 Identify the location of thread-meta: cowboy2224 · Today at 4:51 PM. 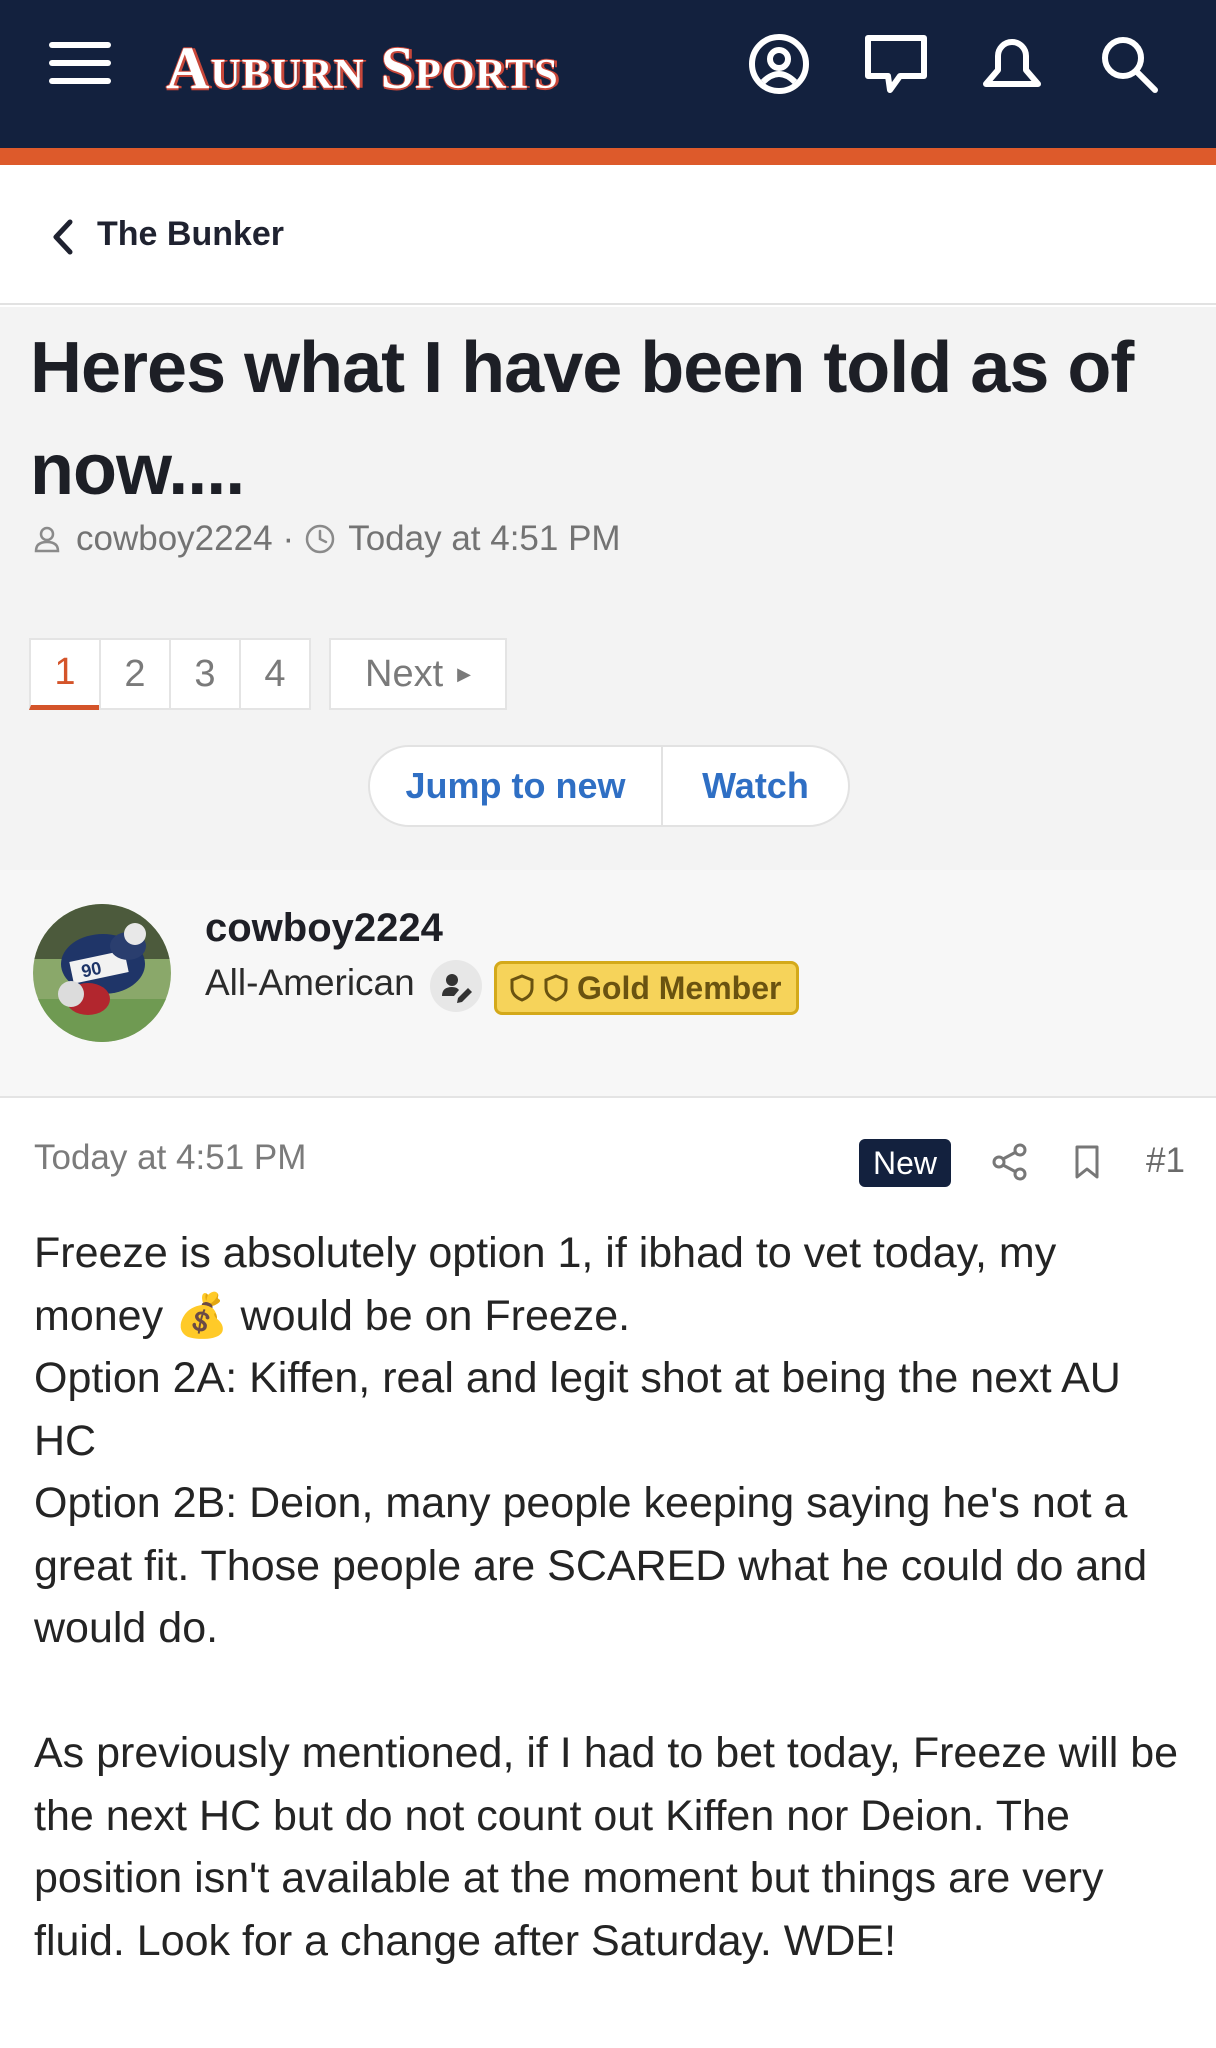
(326, 539).